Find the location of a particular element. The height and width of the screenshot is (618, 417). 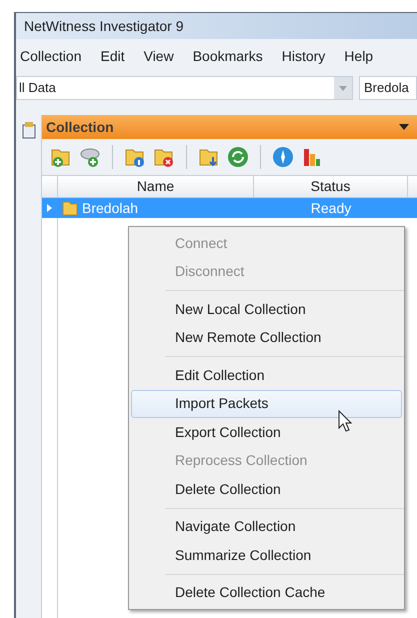

menu-item: Bookmarks is located at coordinates (227, 56).